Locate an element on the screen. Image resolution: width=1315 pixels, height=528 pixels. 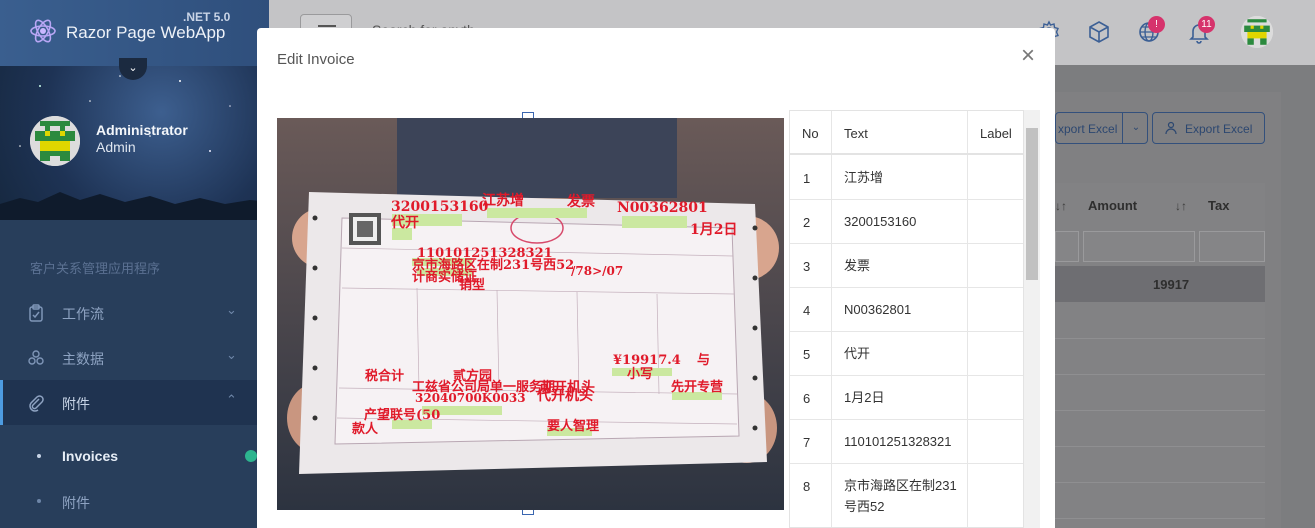
button-label: Export Excel is located at coordinates (1219, 129).